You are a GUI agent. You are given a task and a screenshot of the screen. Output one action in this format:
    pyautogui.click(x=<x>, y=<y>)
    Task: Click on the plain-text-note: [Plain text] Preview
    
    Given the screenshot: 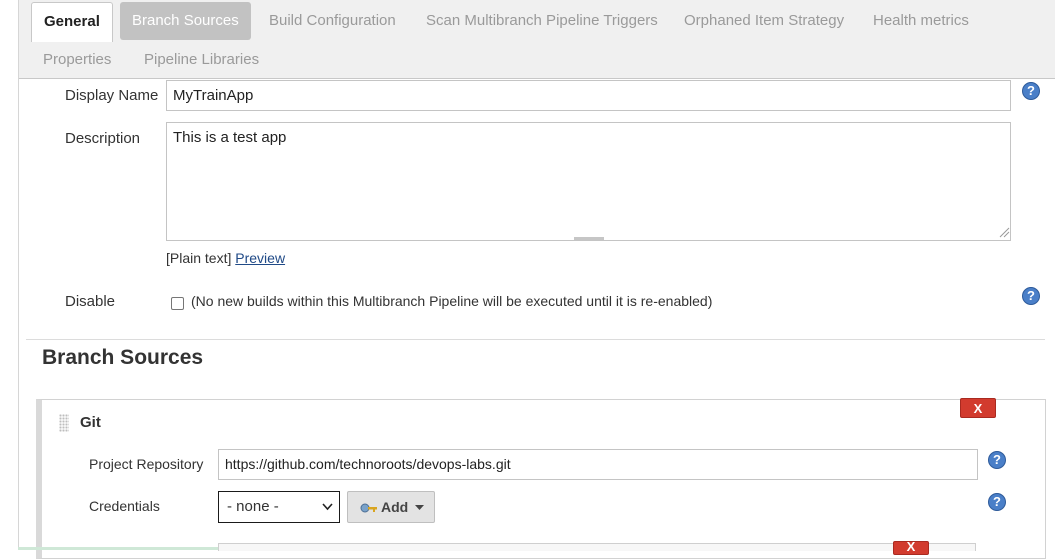 What is the action you would take?
    pyautogui.click(x=225, y=258)
    